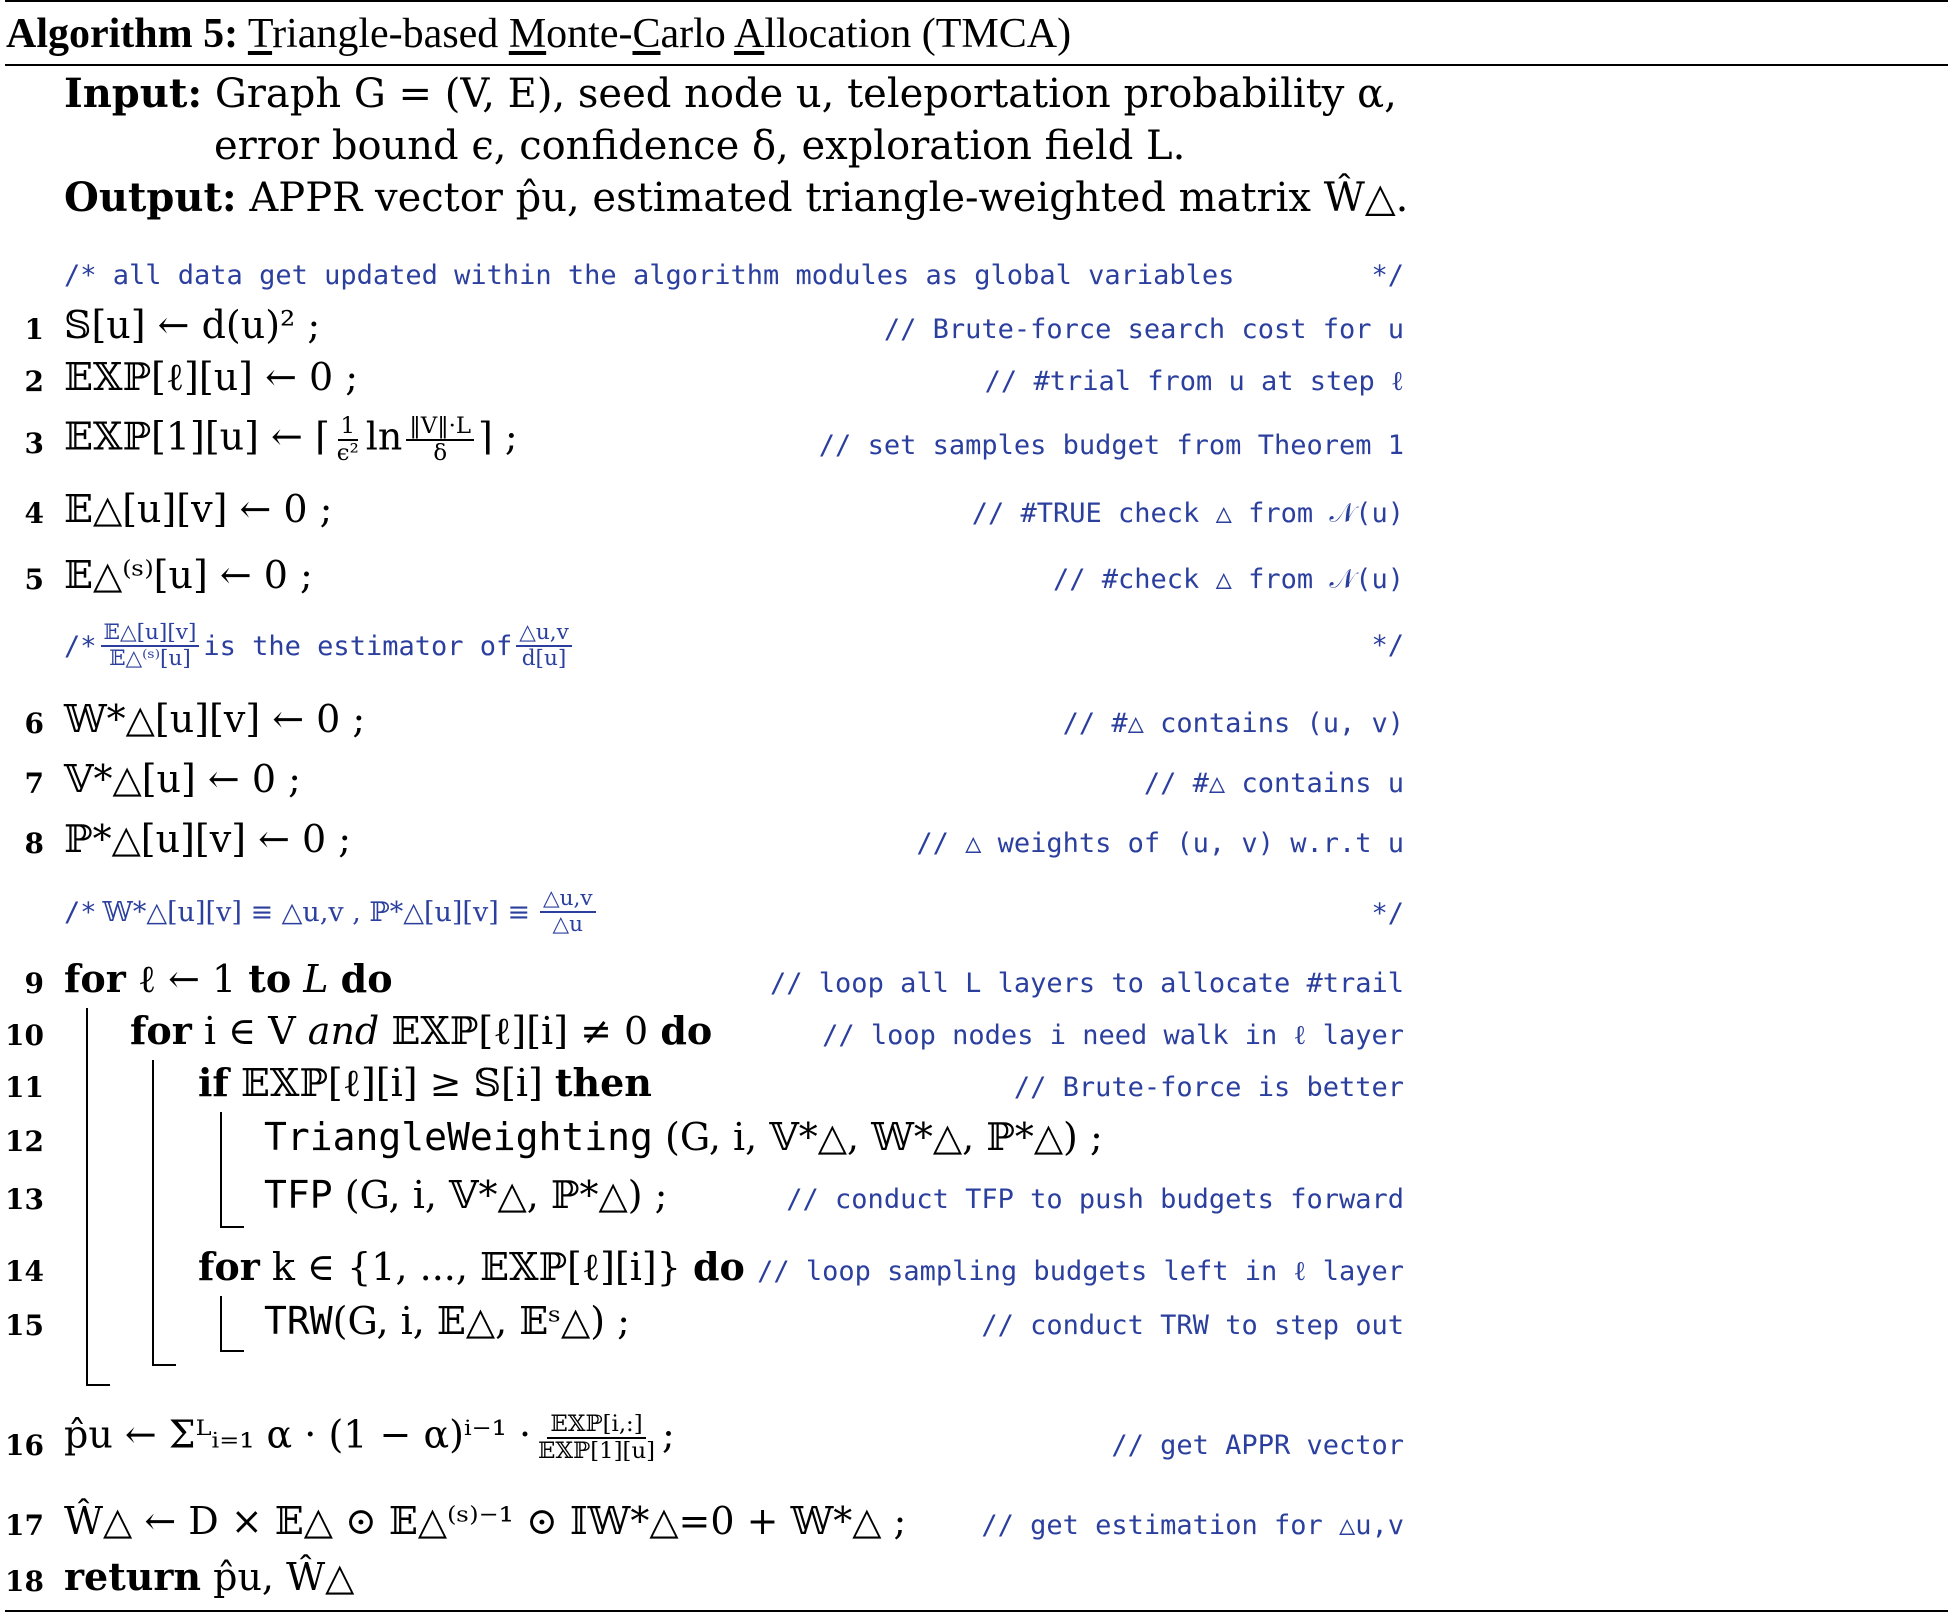 The height and width of the screenshot is (1617, 1954). I want to click on line-number: 4, so click(34, 513).